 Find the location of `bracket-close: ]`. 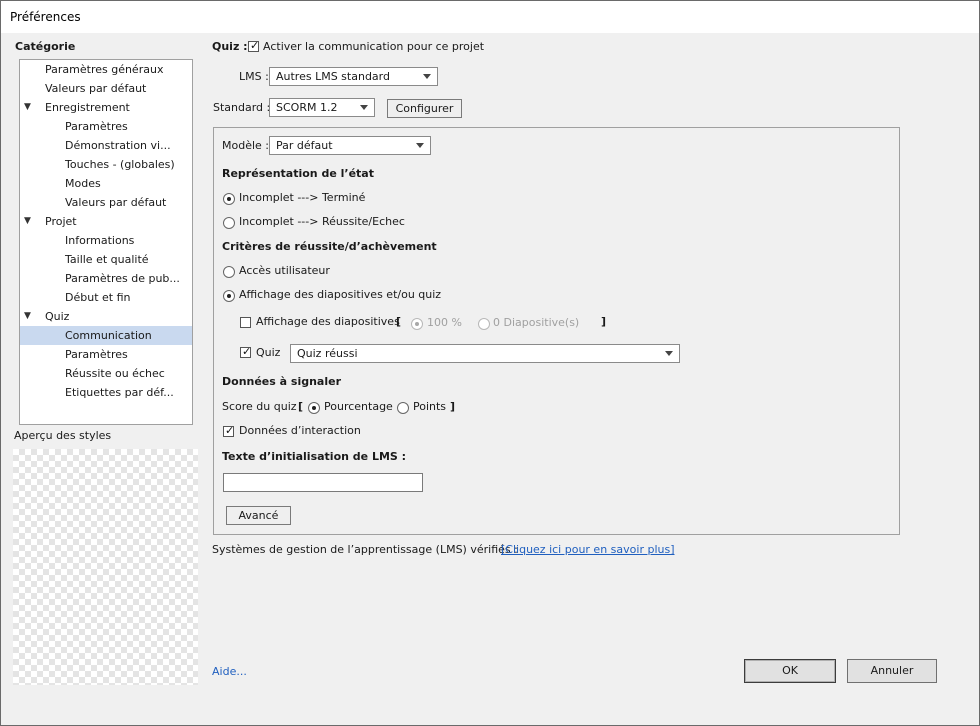

bracket-close: ] is located at coordinates (604, 321).